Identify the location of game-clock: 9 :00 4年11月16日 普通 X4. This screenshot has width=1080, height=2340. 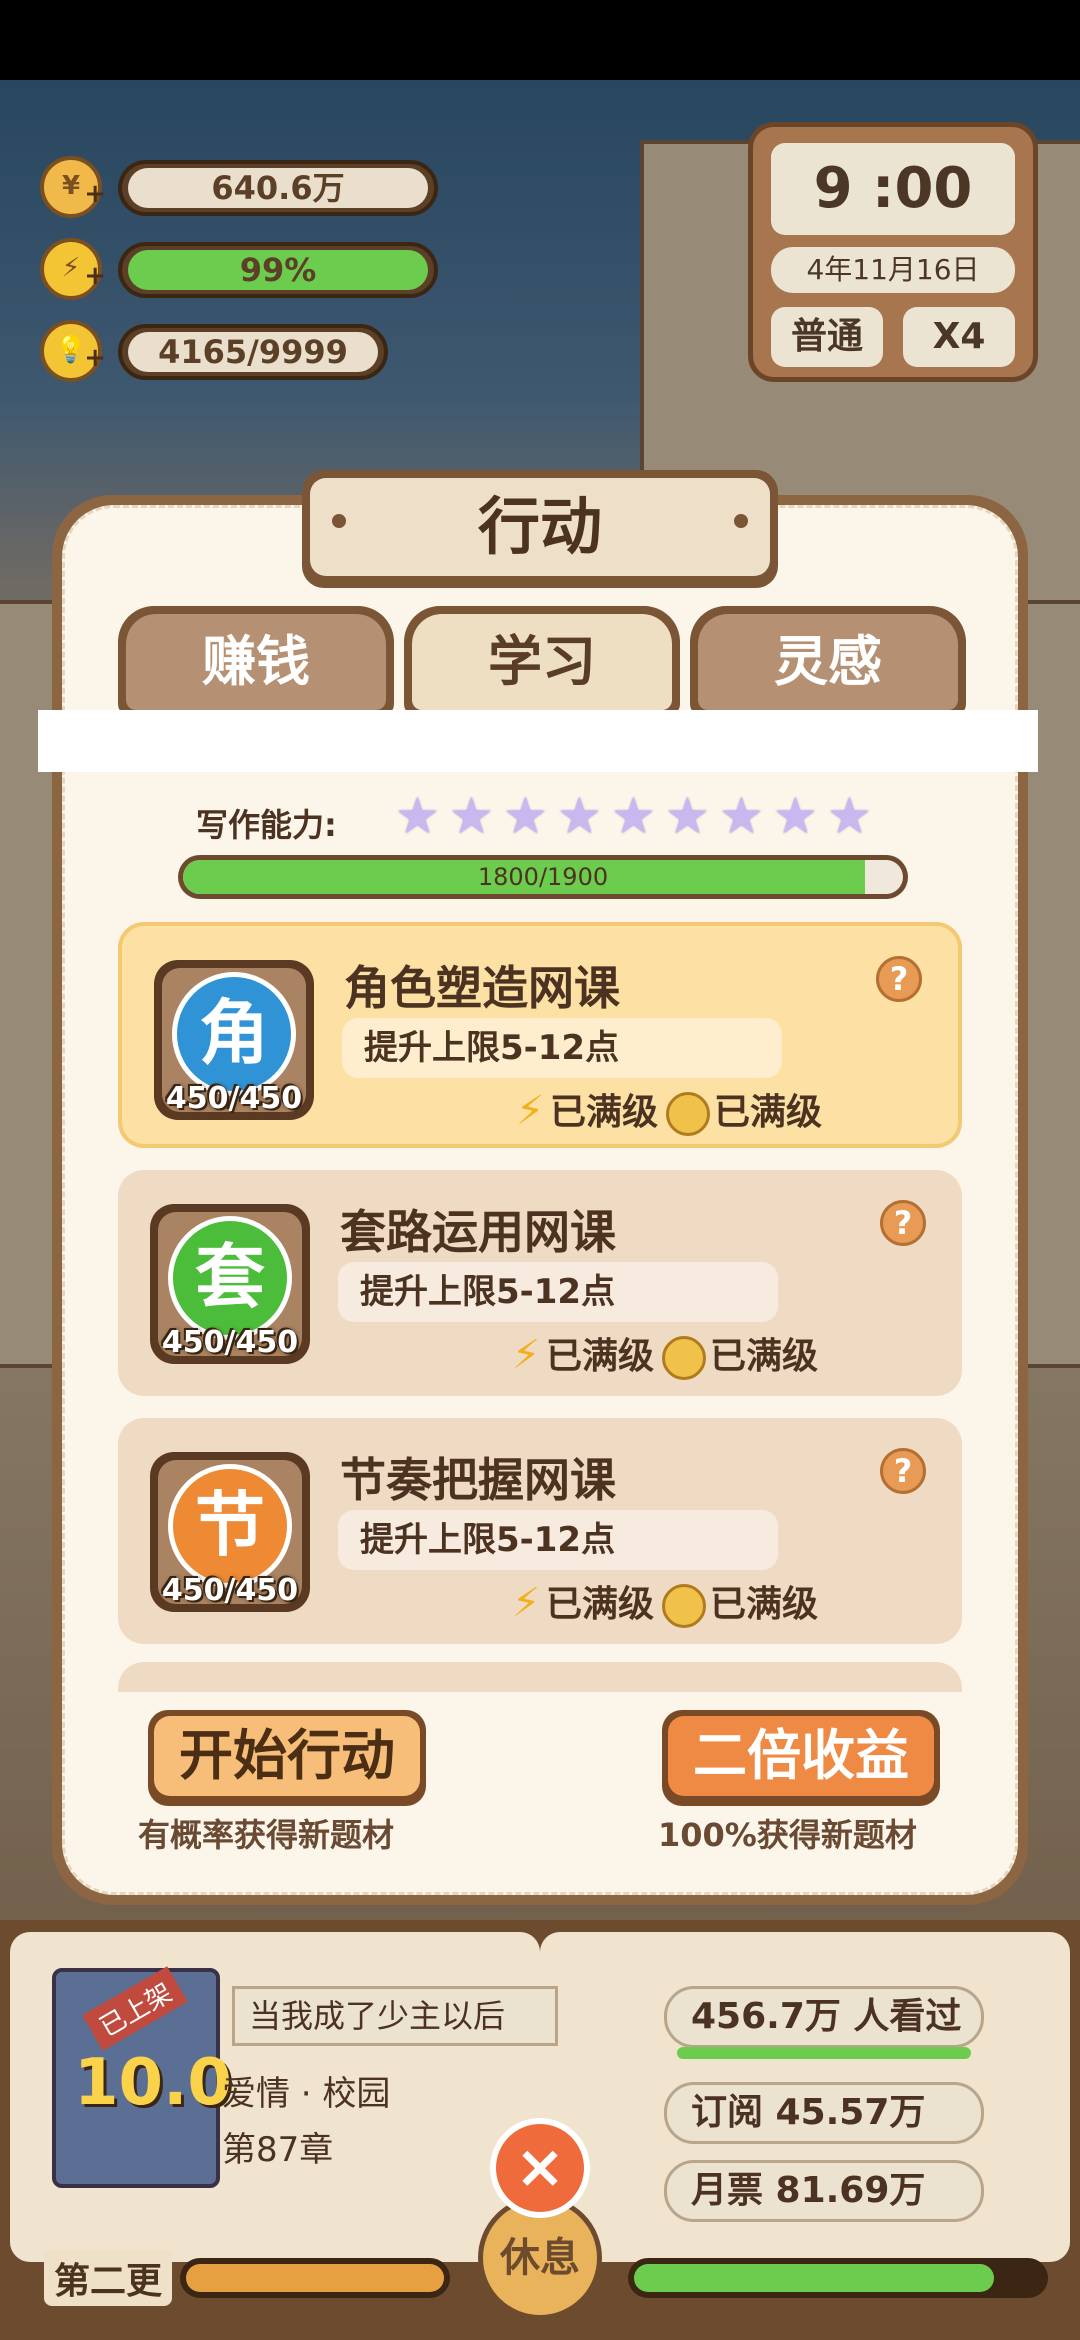
(893, 252).